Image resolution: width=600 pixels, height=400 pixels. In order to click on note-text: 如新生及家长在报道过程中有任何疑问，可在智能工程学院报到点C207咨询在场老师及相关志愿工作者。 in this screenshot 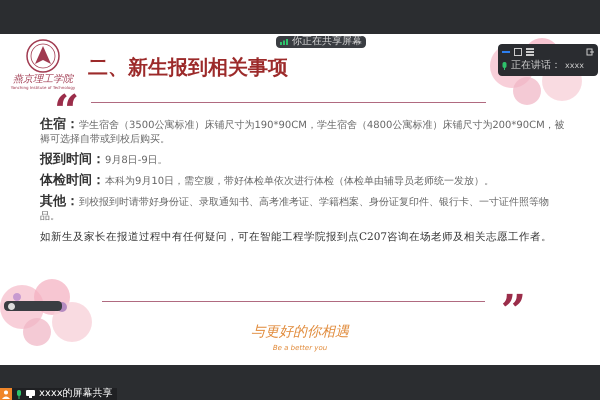, I will do `click(297, 237)`.